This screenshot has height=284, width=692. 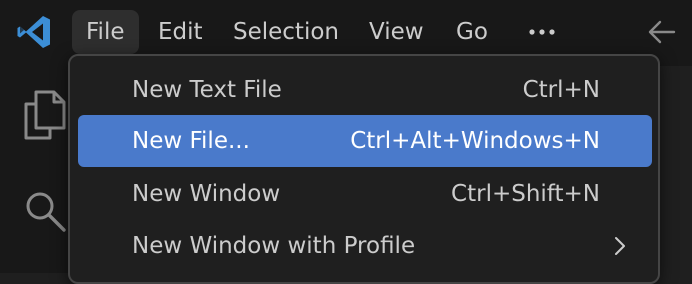 What do you see at coordinates (525, 194) in the screenshot?
I see `menu-item-shortcut: Ctrl+Shift+N` at bounding box center [525, 194].